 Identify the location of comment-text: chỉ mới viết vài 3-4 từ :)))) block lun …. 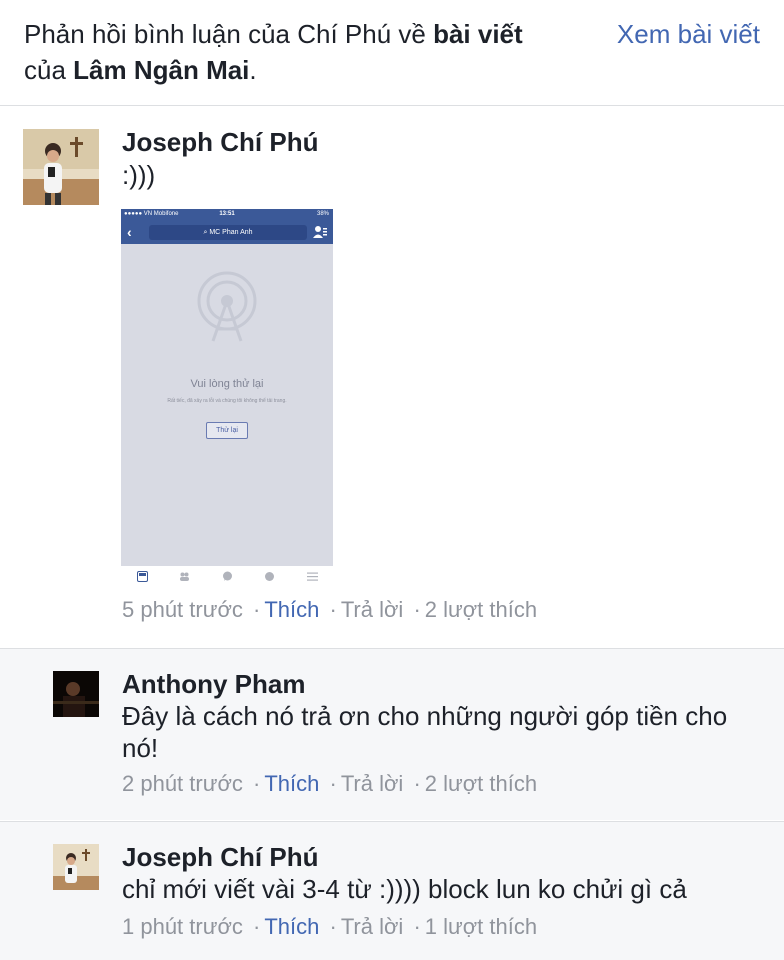
(404, 889).